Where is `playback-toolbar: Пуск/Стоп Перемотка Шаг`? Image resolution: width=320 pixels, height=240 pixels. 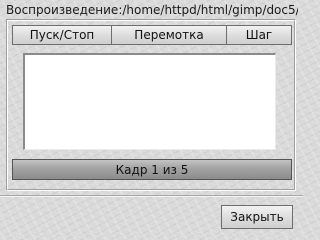 playback-toolbar: Пуск/Стоп Перемотка Шаг is located at coordinates (152, 35).